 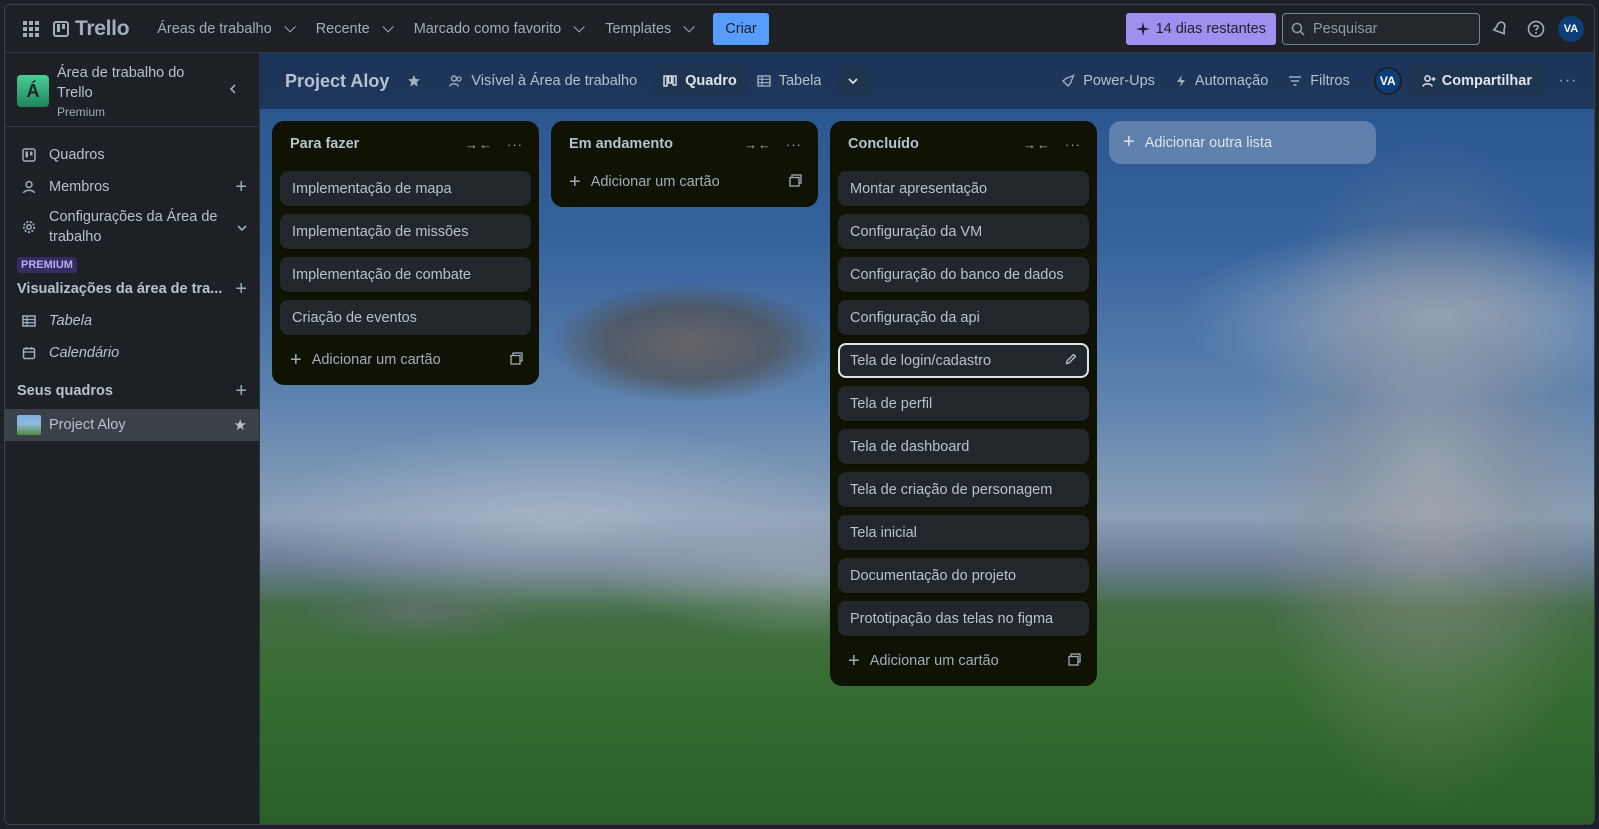 I want to click on menu-workspaces-label: Áreas de trabalho, so click(x=214, y=28).